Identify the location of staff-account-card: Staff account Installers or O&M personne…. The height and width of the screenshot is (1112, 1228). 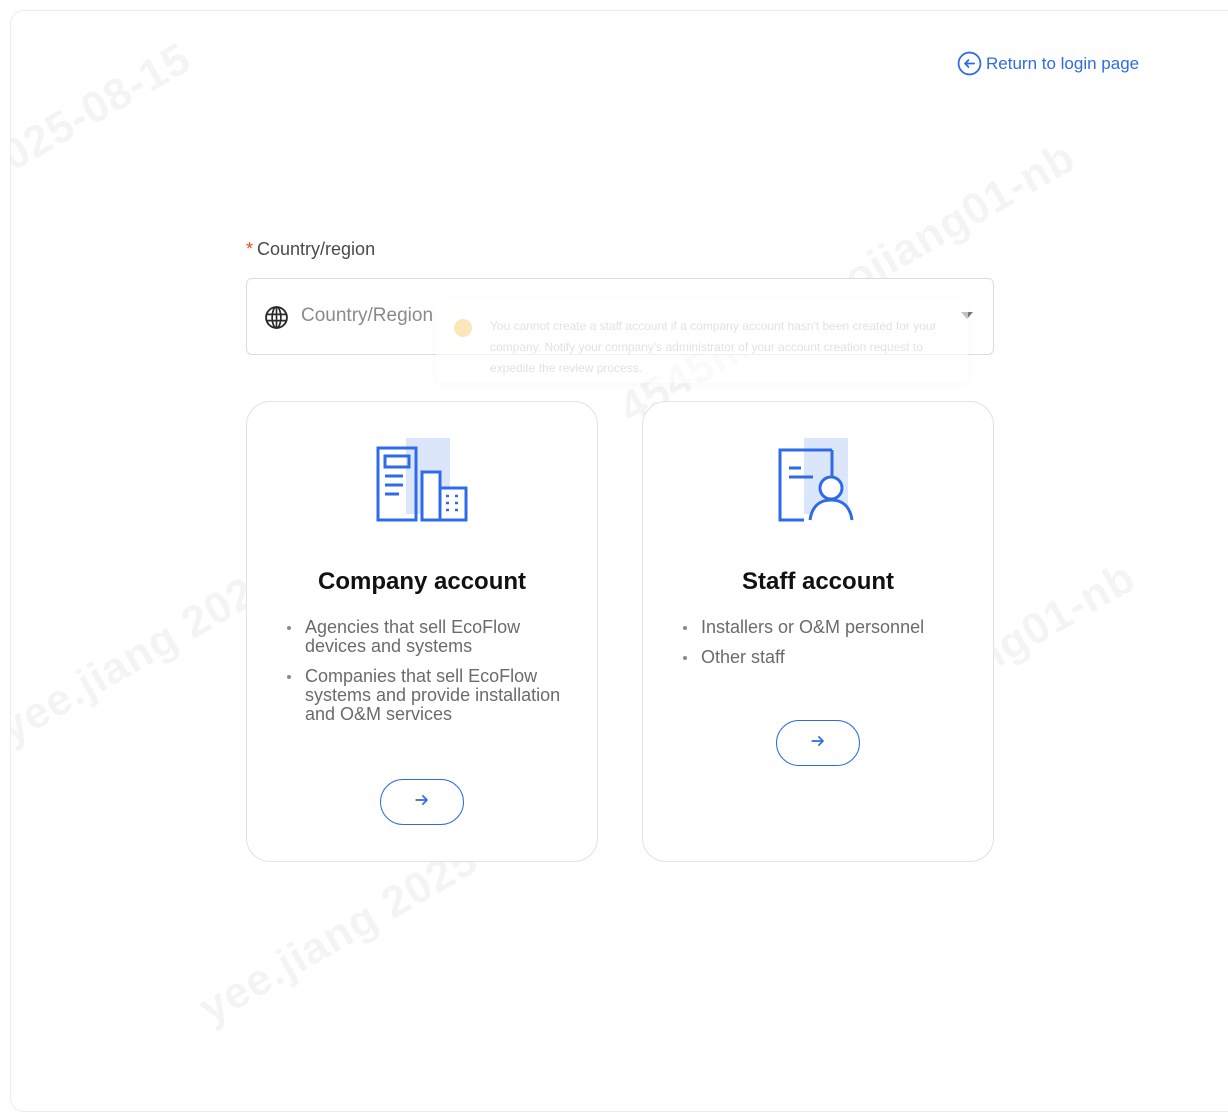
(818, 631).